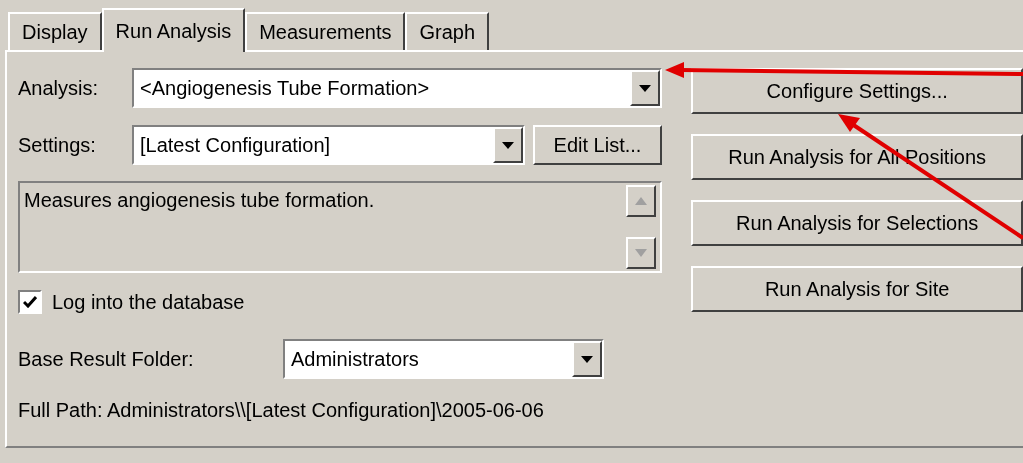 This screenshot has height=463, width=1023. What do you see at coordinates (328, 145) in the screenshot?
I see `settings-dropdown: [Latest Configuration]` at bounding box center [328, 145].